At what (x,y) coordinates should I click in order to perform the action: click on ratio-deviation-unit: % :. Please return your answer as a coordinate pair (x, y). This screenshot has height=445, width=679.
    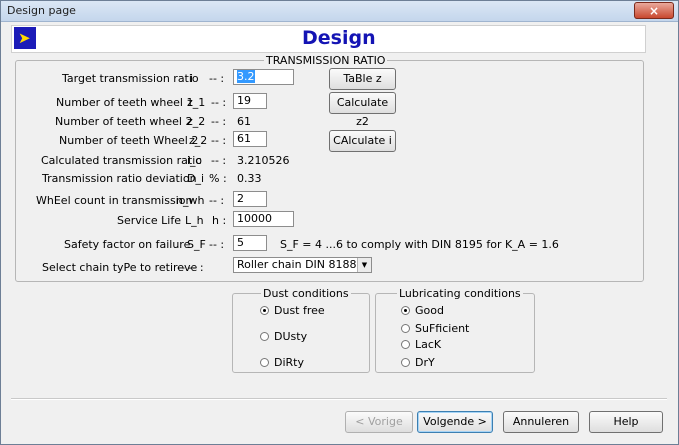
    Looking at the image, I should click on (218, 178).